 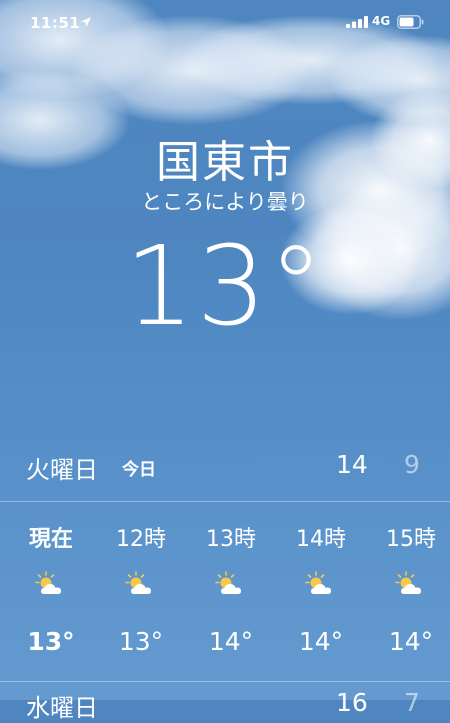 What do you see at coordinates (225, 162) in the screenshot?
I see `city-name: 国東市` at bounding box center [225, 162].